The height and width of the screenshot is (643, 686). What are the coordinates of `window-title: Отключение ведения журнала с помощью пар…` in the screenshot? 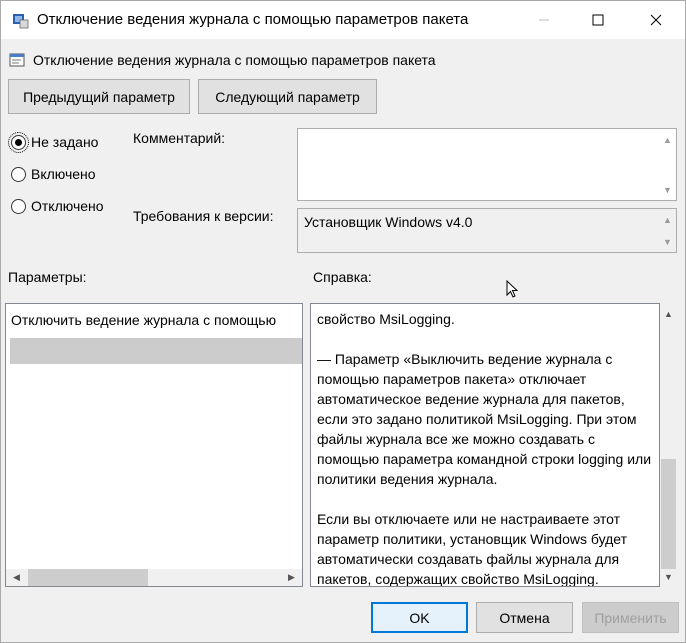 It's located at (253, 19).